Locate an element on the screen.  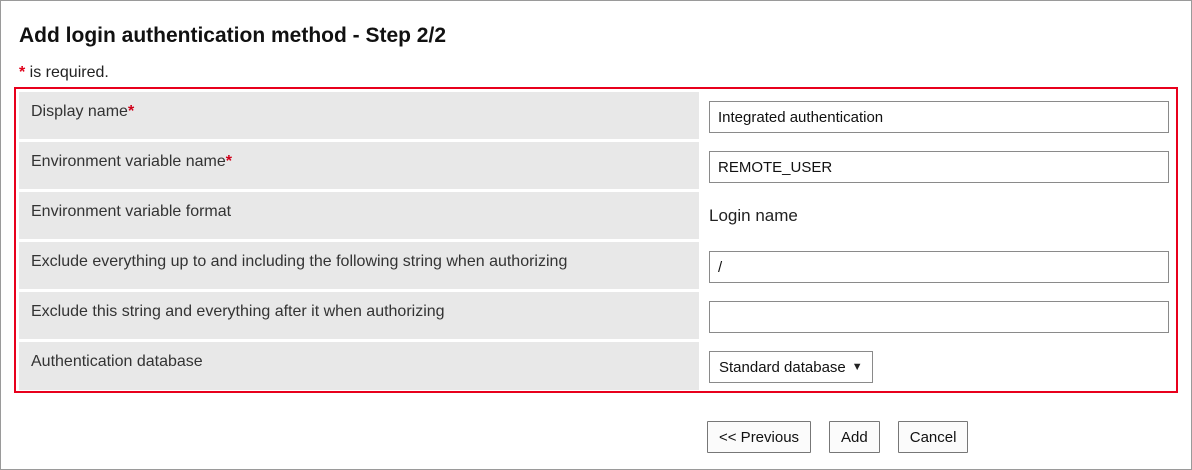
env-variable-format-cell: Login name is located at coordinates (936, 215).